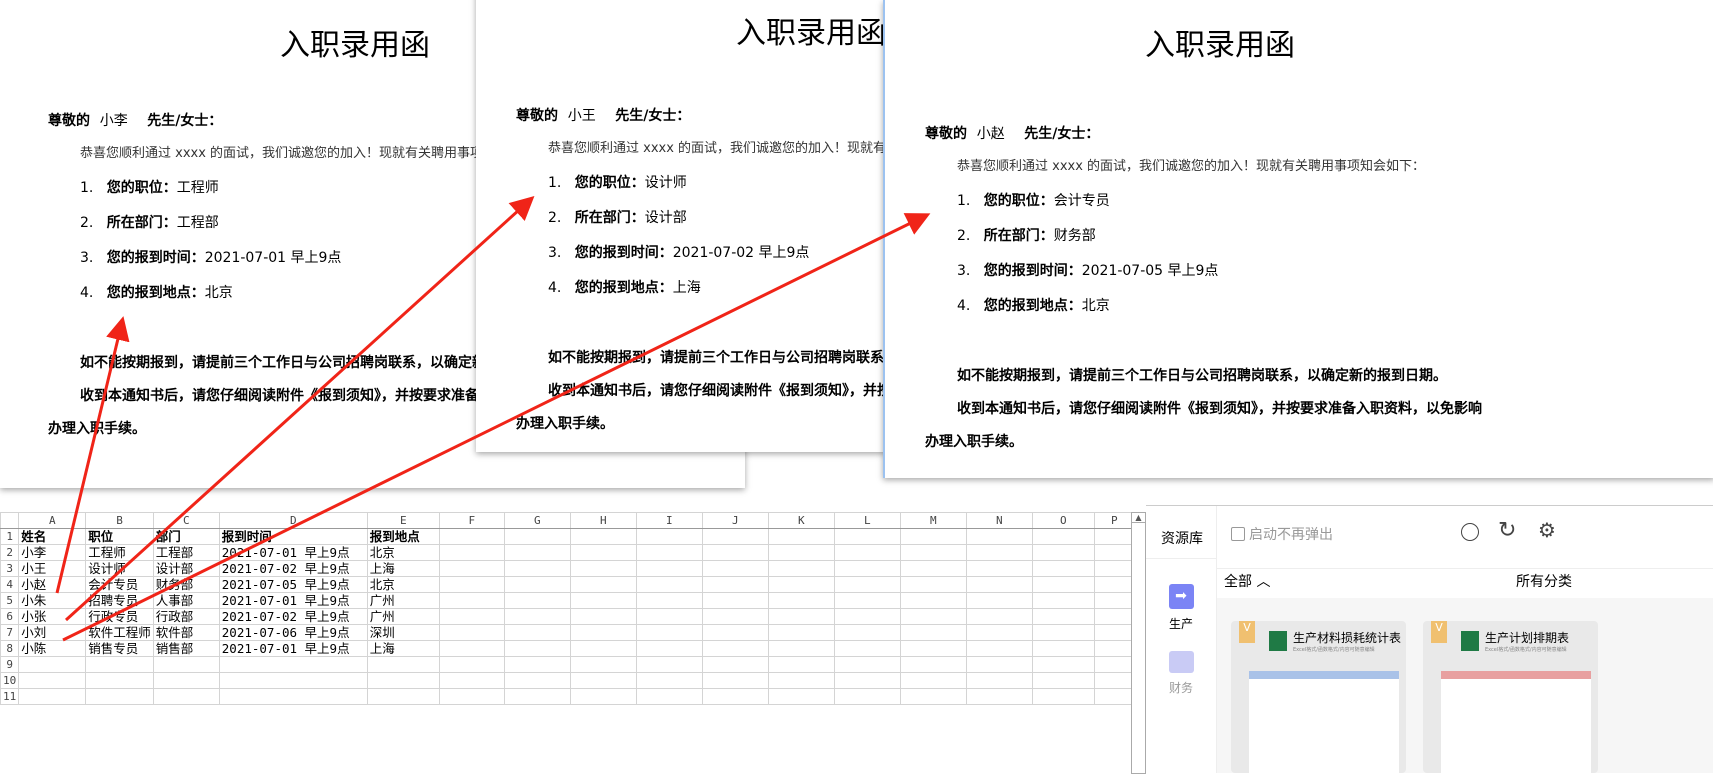 The height and width of the screenshot is (774, 1713). I want to click on user-icon, so click(1470, 532).